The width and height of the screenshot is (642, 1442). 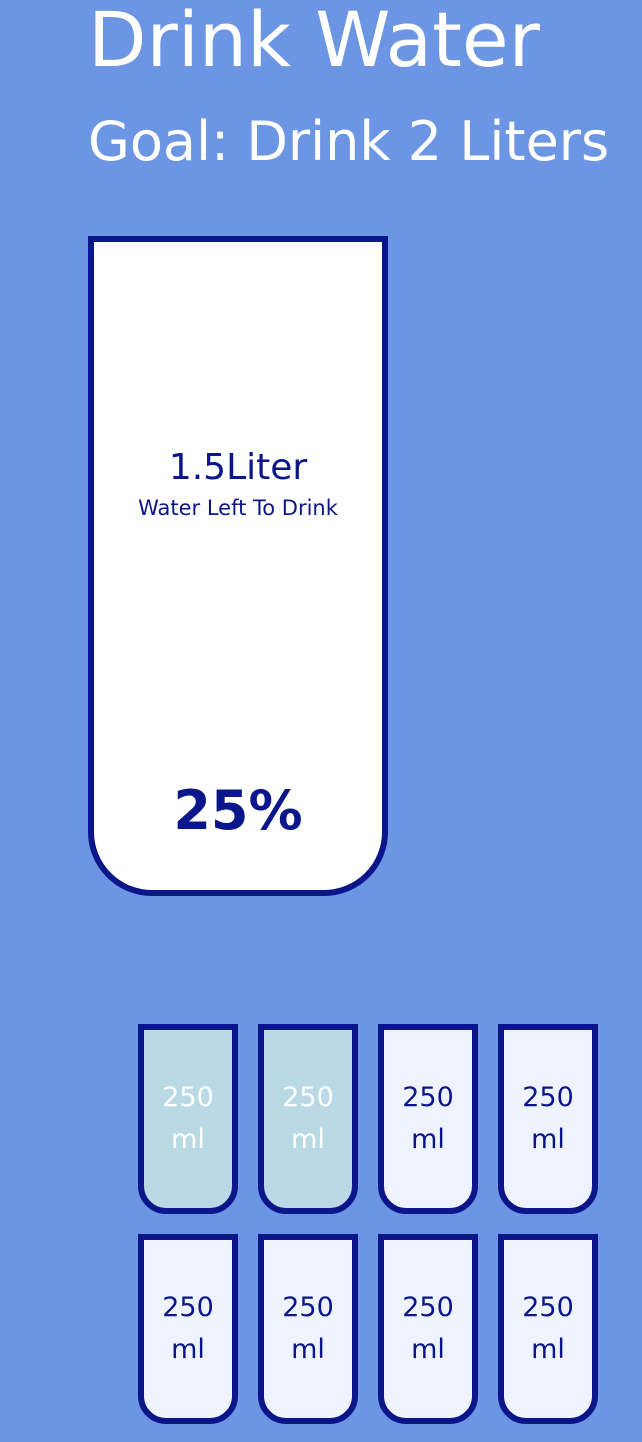 I want to click on small-cup-7: 250 ml, so click(x=428, y=1329).